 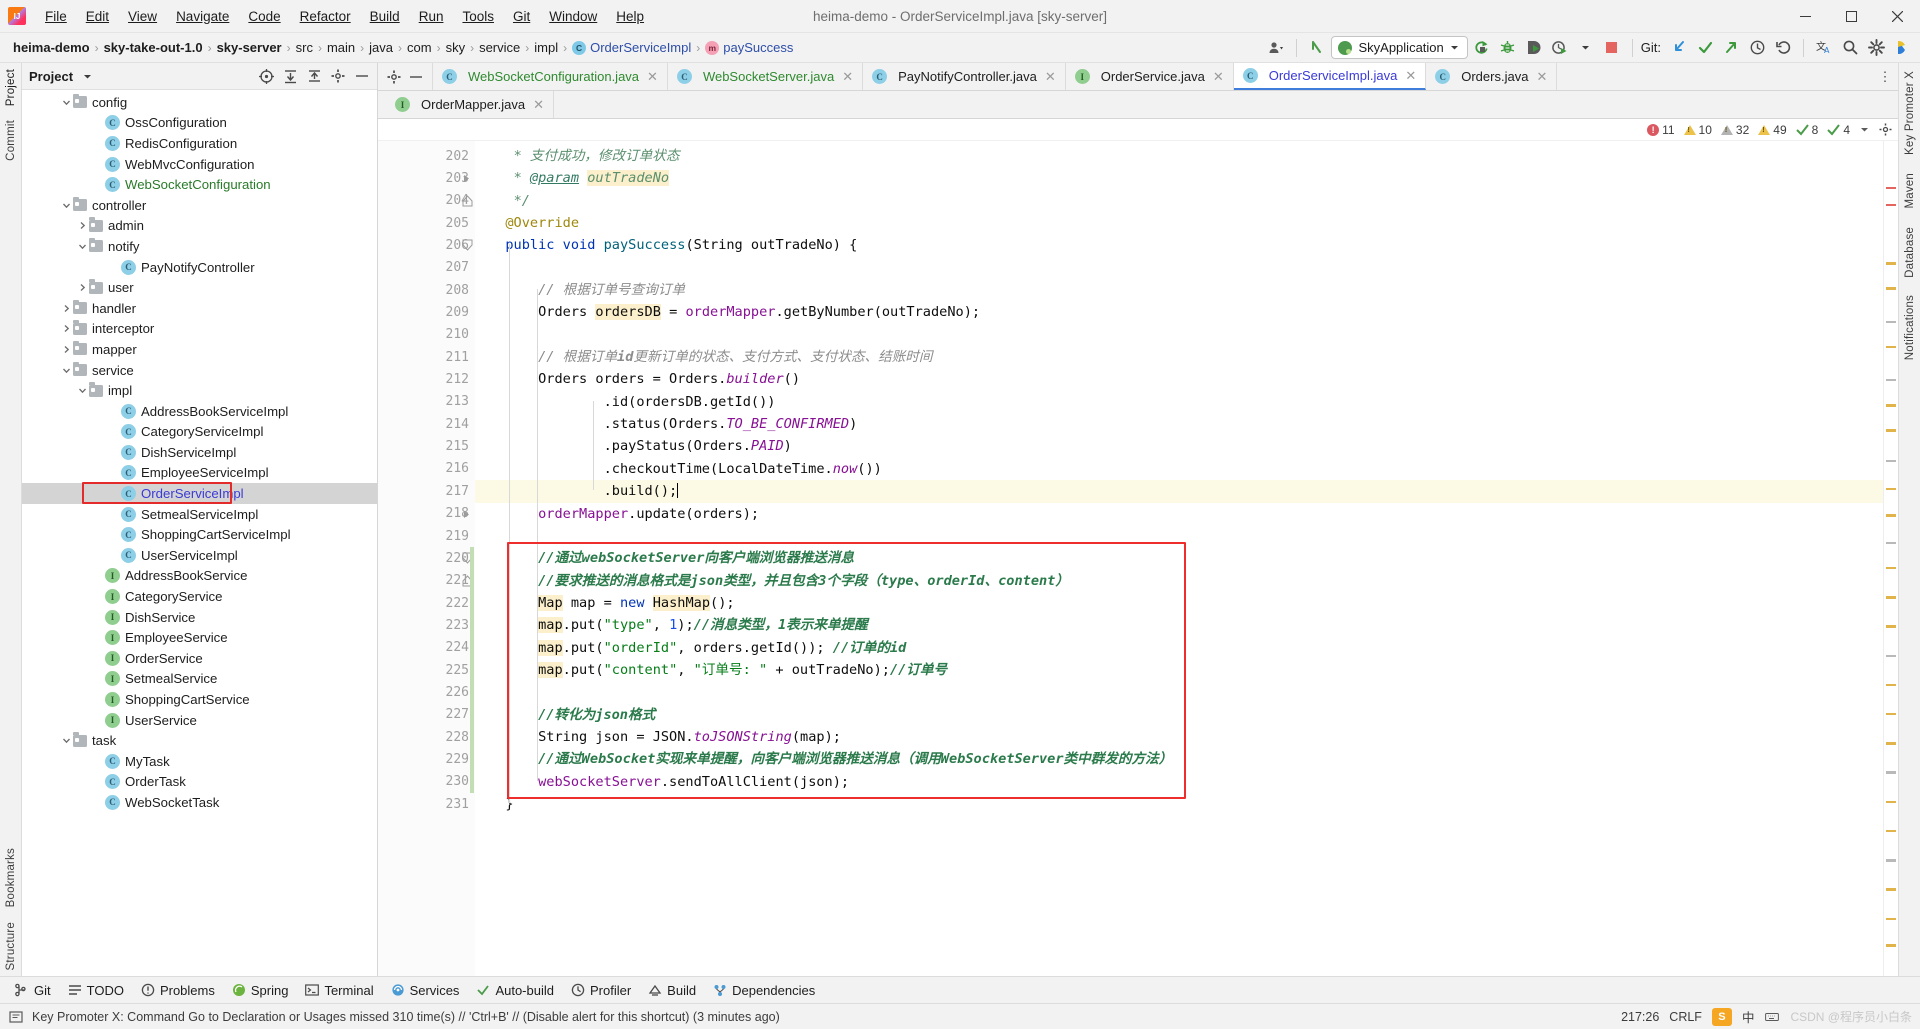 What do you see at coordinates (439, 245) in the screenshot?
I see `line-number-206: 206I` at bounding box center [439, 245].